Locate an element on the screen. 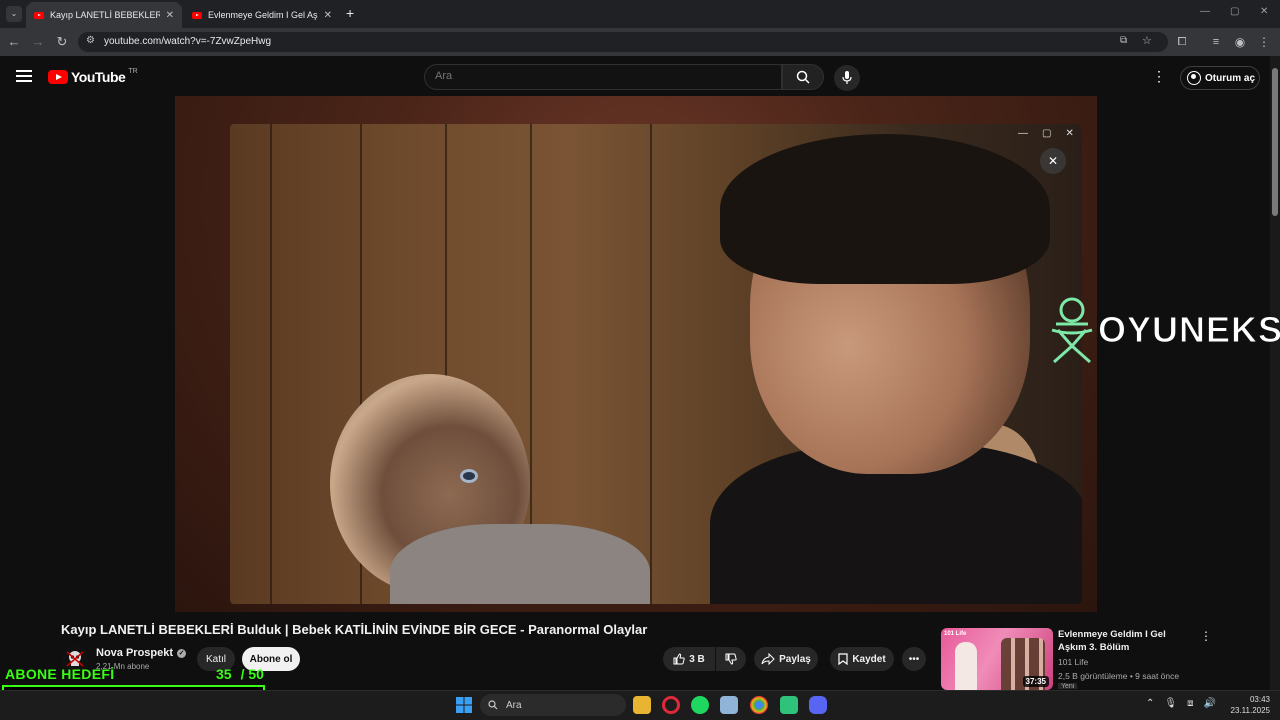 This screenshot has height=720, width=1280. dislike-button is located at coordinates (731, 659).